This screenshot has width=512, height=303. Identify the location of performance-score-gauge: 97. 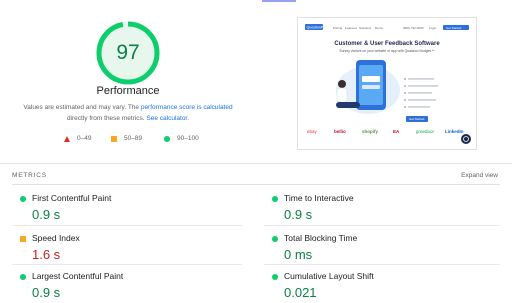
(128, 53).